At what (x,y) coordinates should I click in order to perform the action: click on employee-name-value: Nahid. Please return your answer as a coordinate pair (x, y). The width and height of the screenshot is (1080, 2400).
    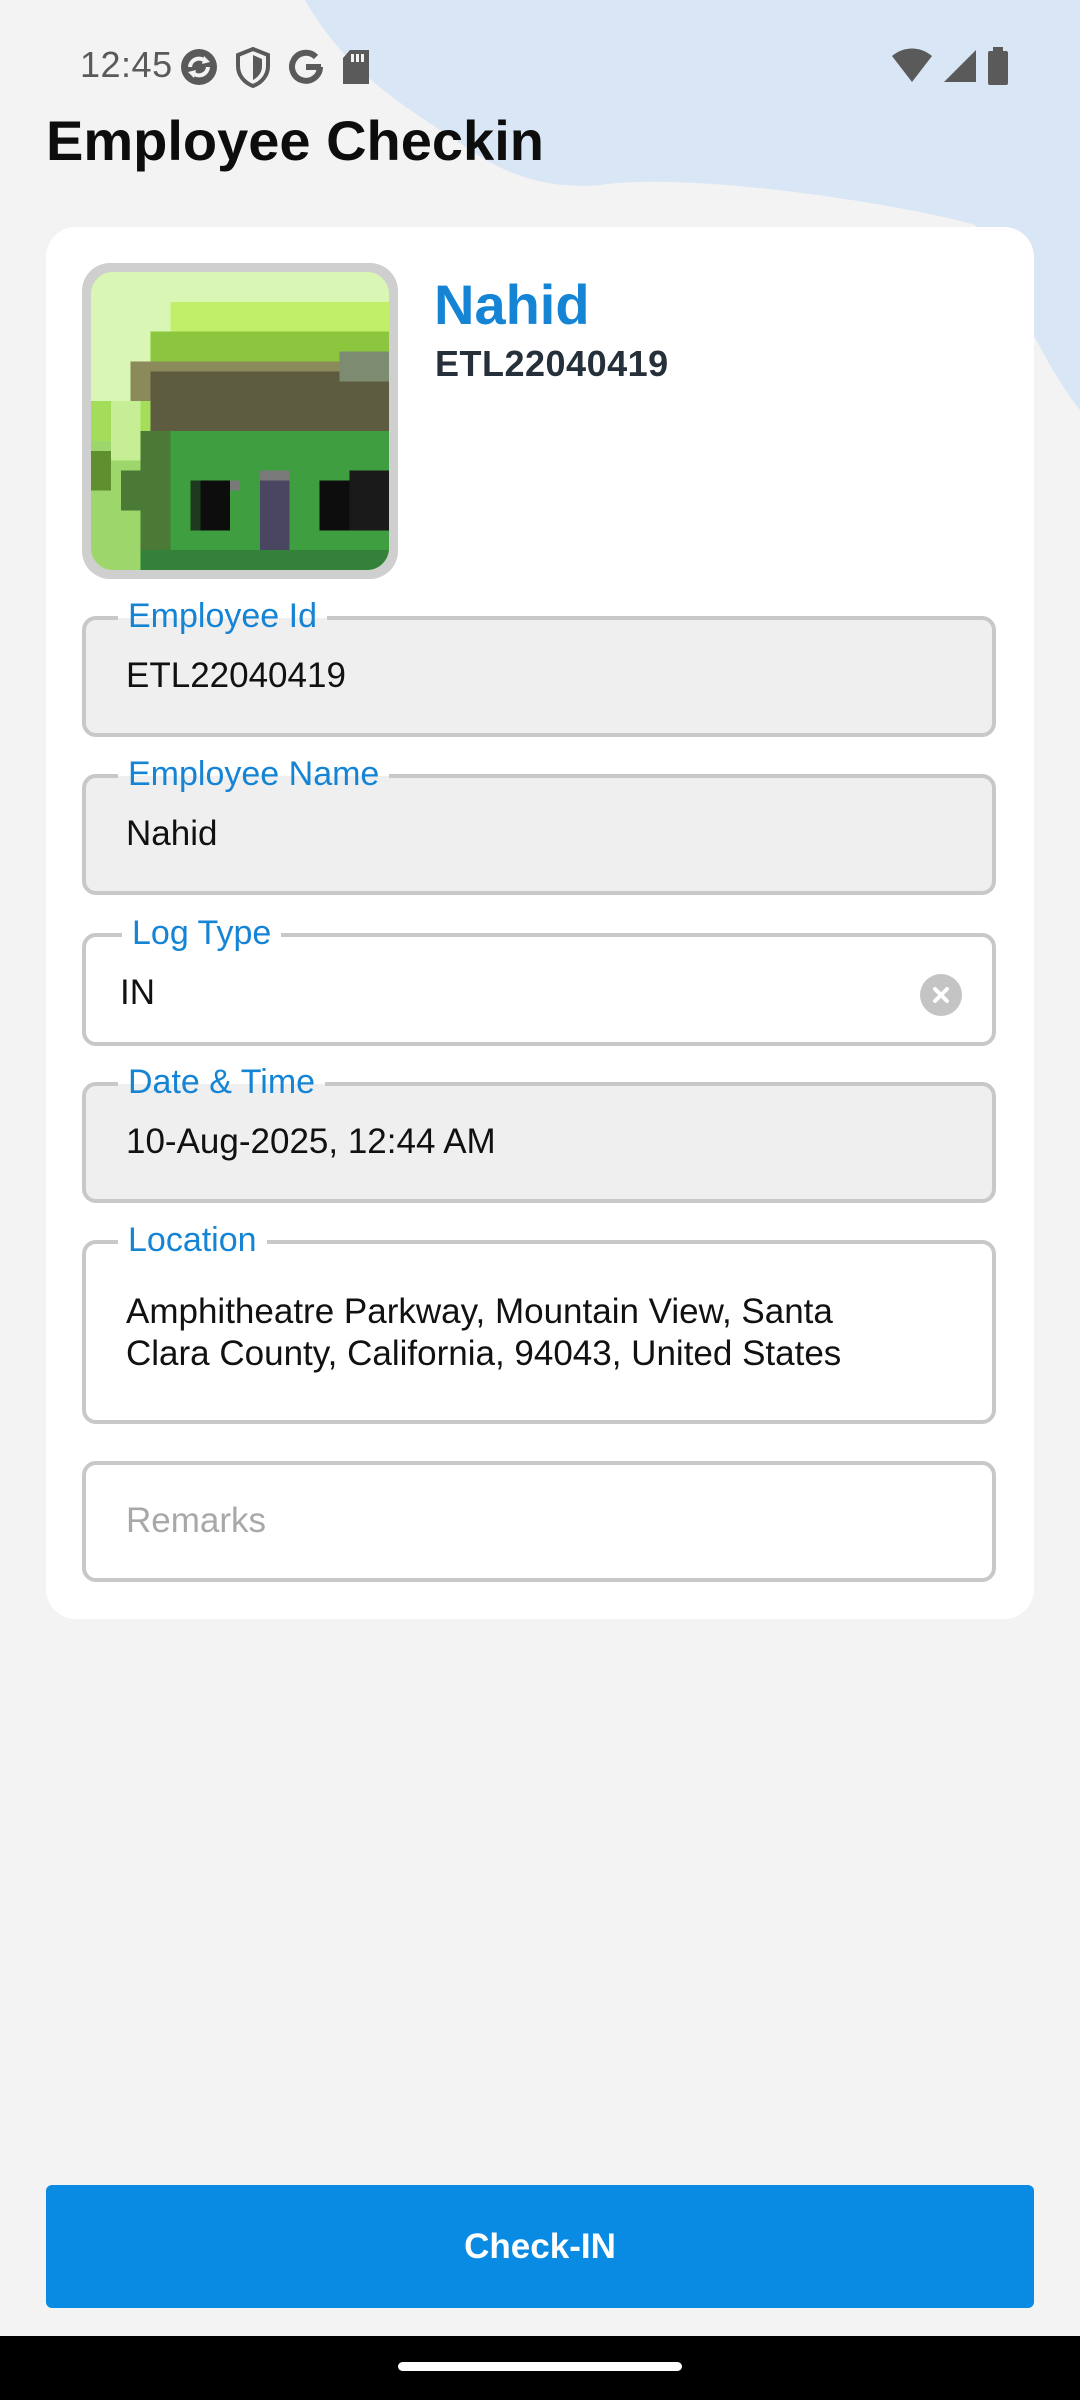
    Looking at the image, I should click on (172, 833).